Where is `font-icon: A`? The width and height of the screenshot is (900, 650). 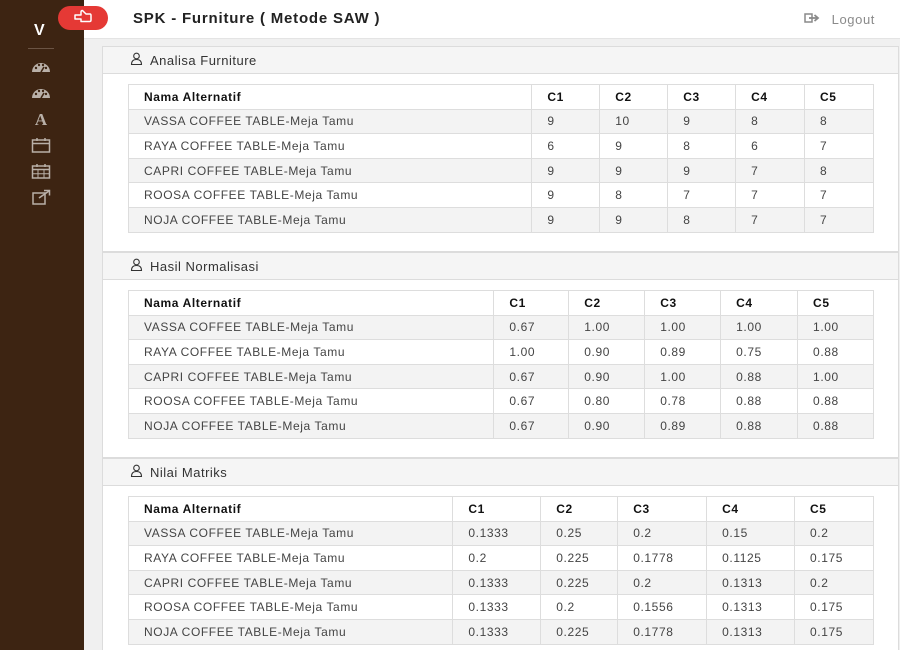 font-icon: A is located at coordinates (41, 119).